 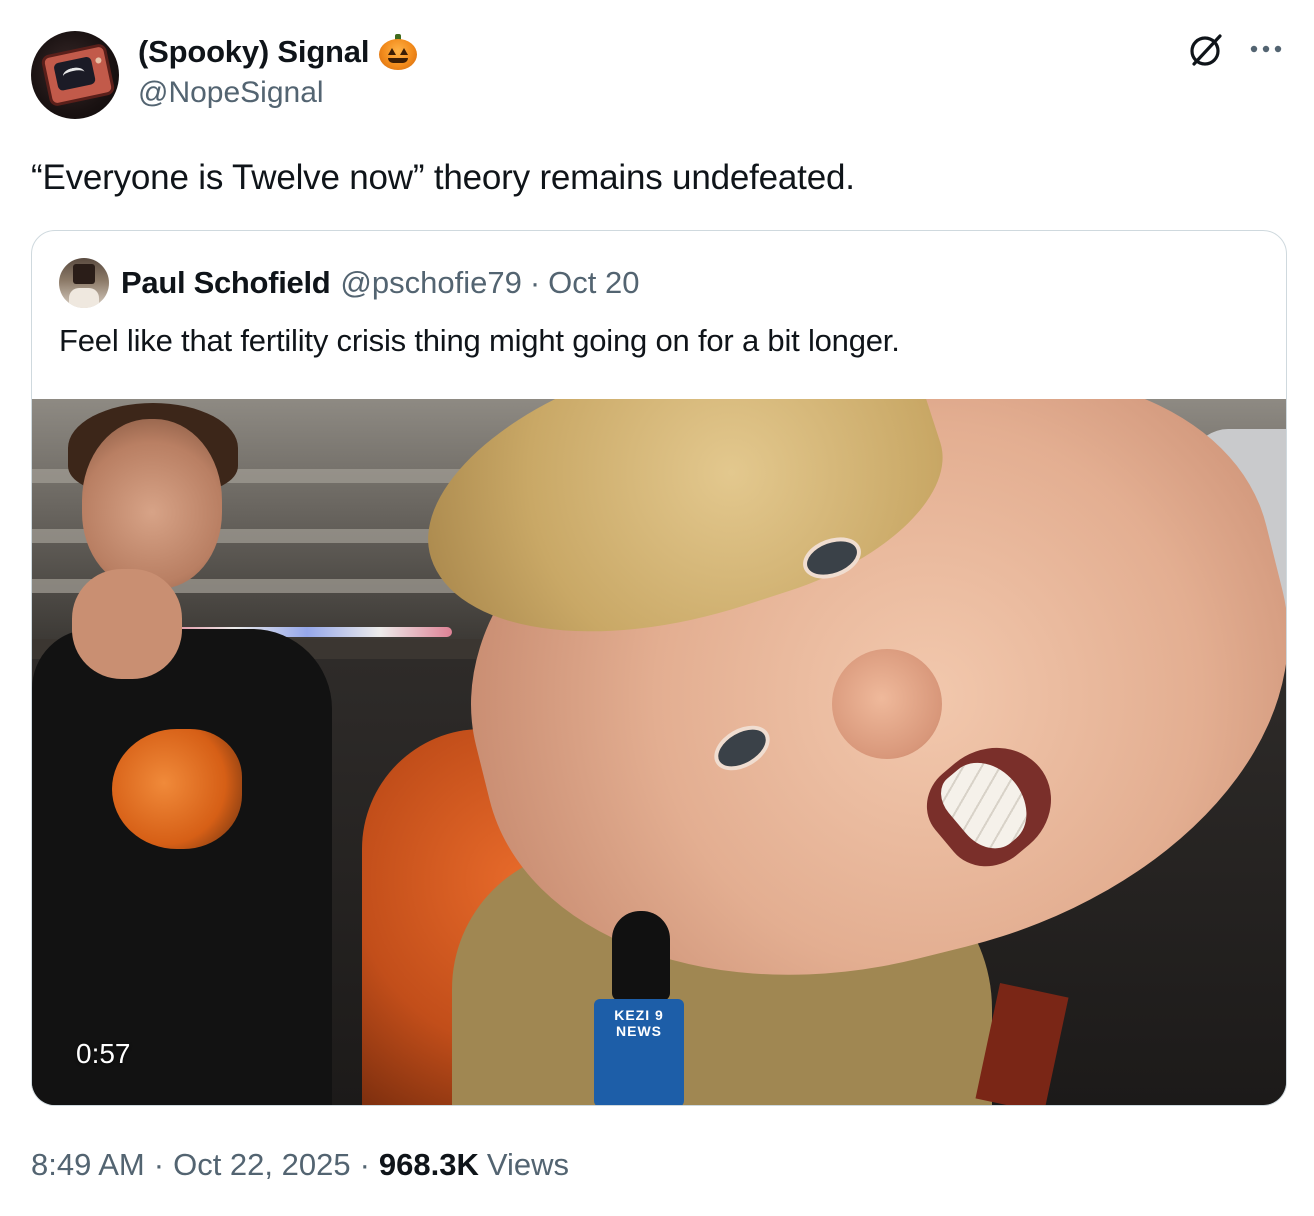 I want to click on tweet-date: Oct 22, 2025, so click(x=262, y=1165).